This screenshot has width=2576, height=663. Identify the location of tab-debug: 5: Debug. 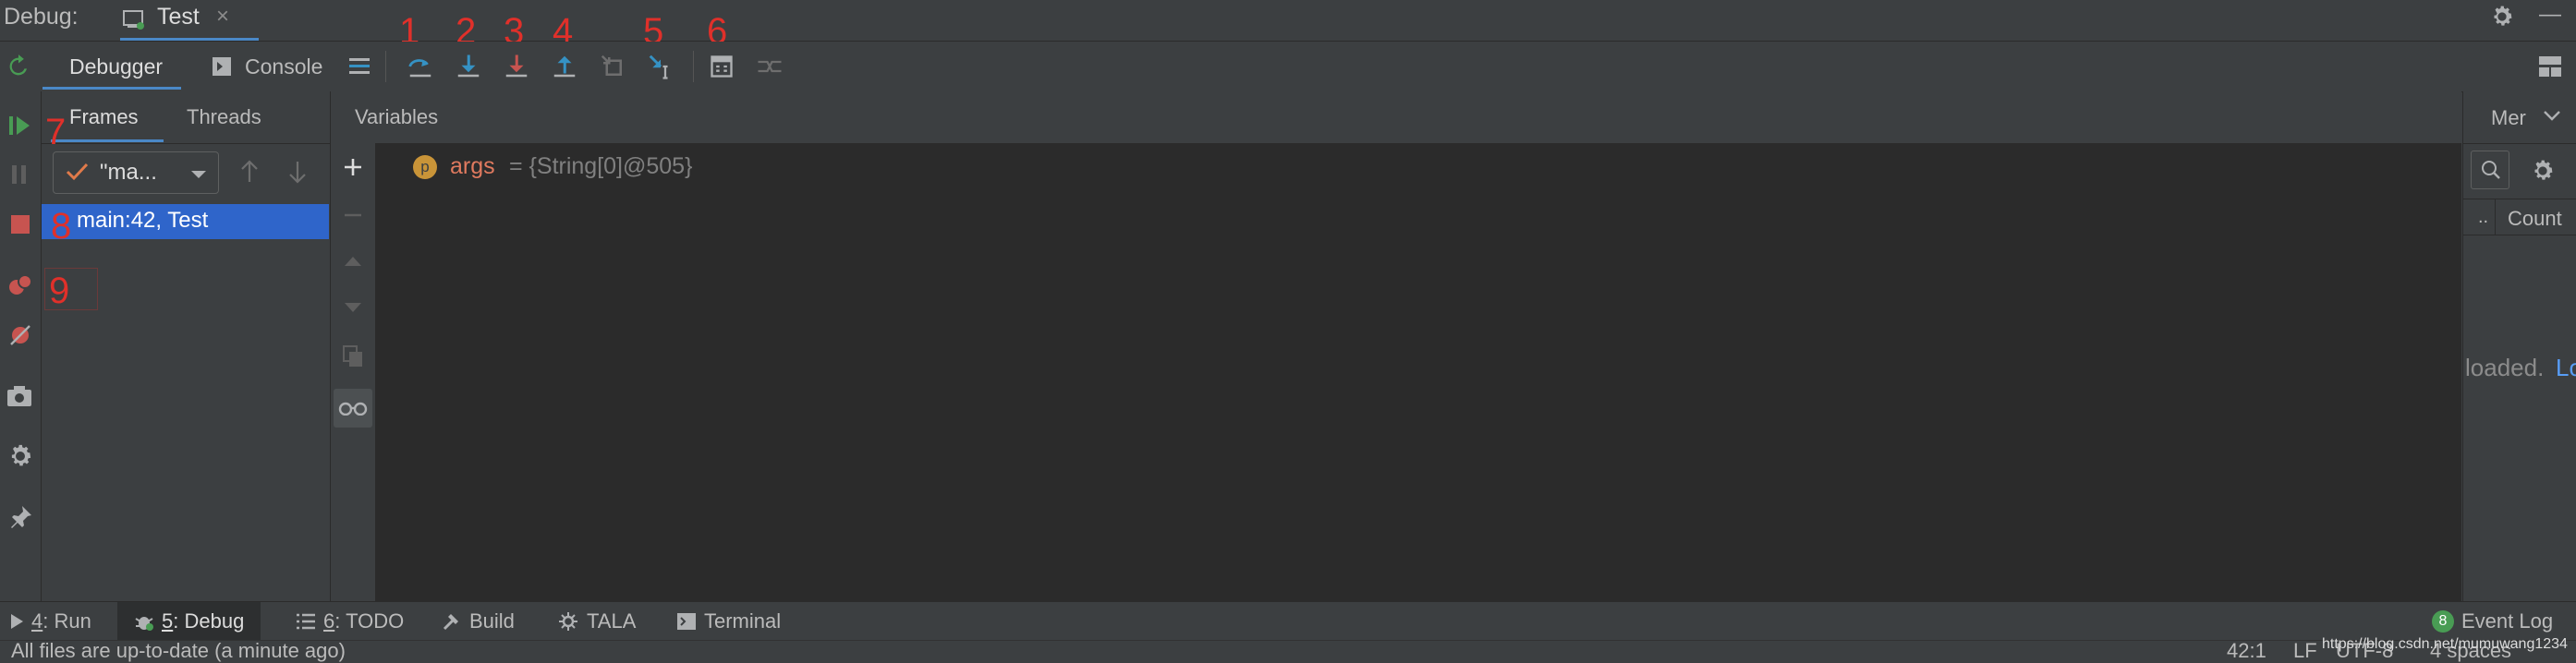
(189, 621).